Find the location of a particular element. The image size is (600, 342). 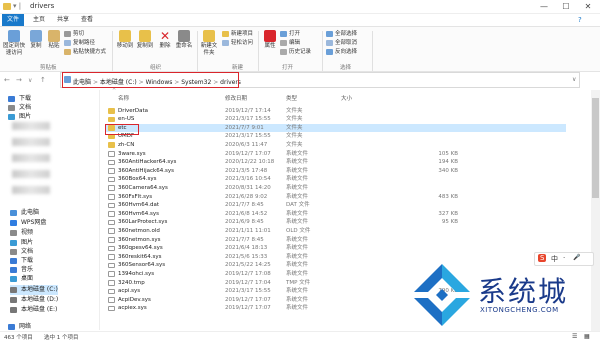

download-icon is located at coordinates (11, 98).